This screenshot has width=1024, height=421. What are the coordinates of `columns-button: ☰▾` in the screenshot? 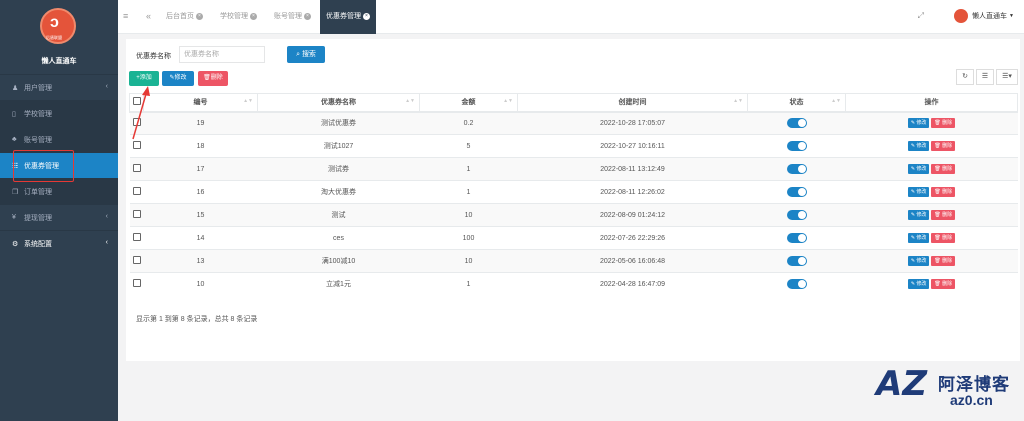 It's located at (1007, 77).